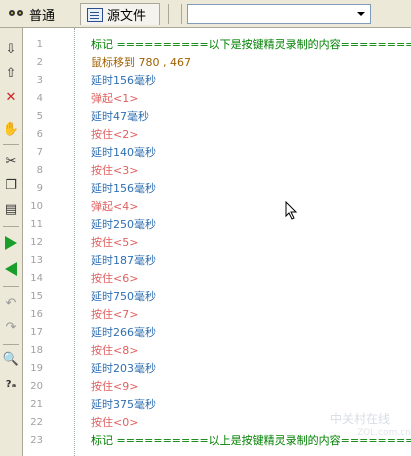  What do you see at coordinates (217, 369) in the screenshot?
I see `script-line: 19 延时203毫秒` at bounding box center [217, 369].